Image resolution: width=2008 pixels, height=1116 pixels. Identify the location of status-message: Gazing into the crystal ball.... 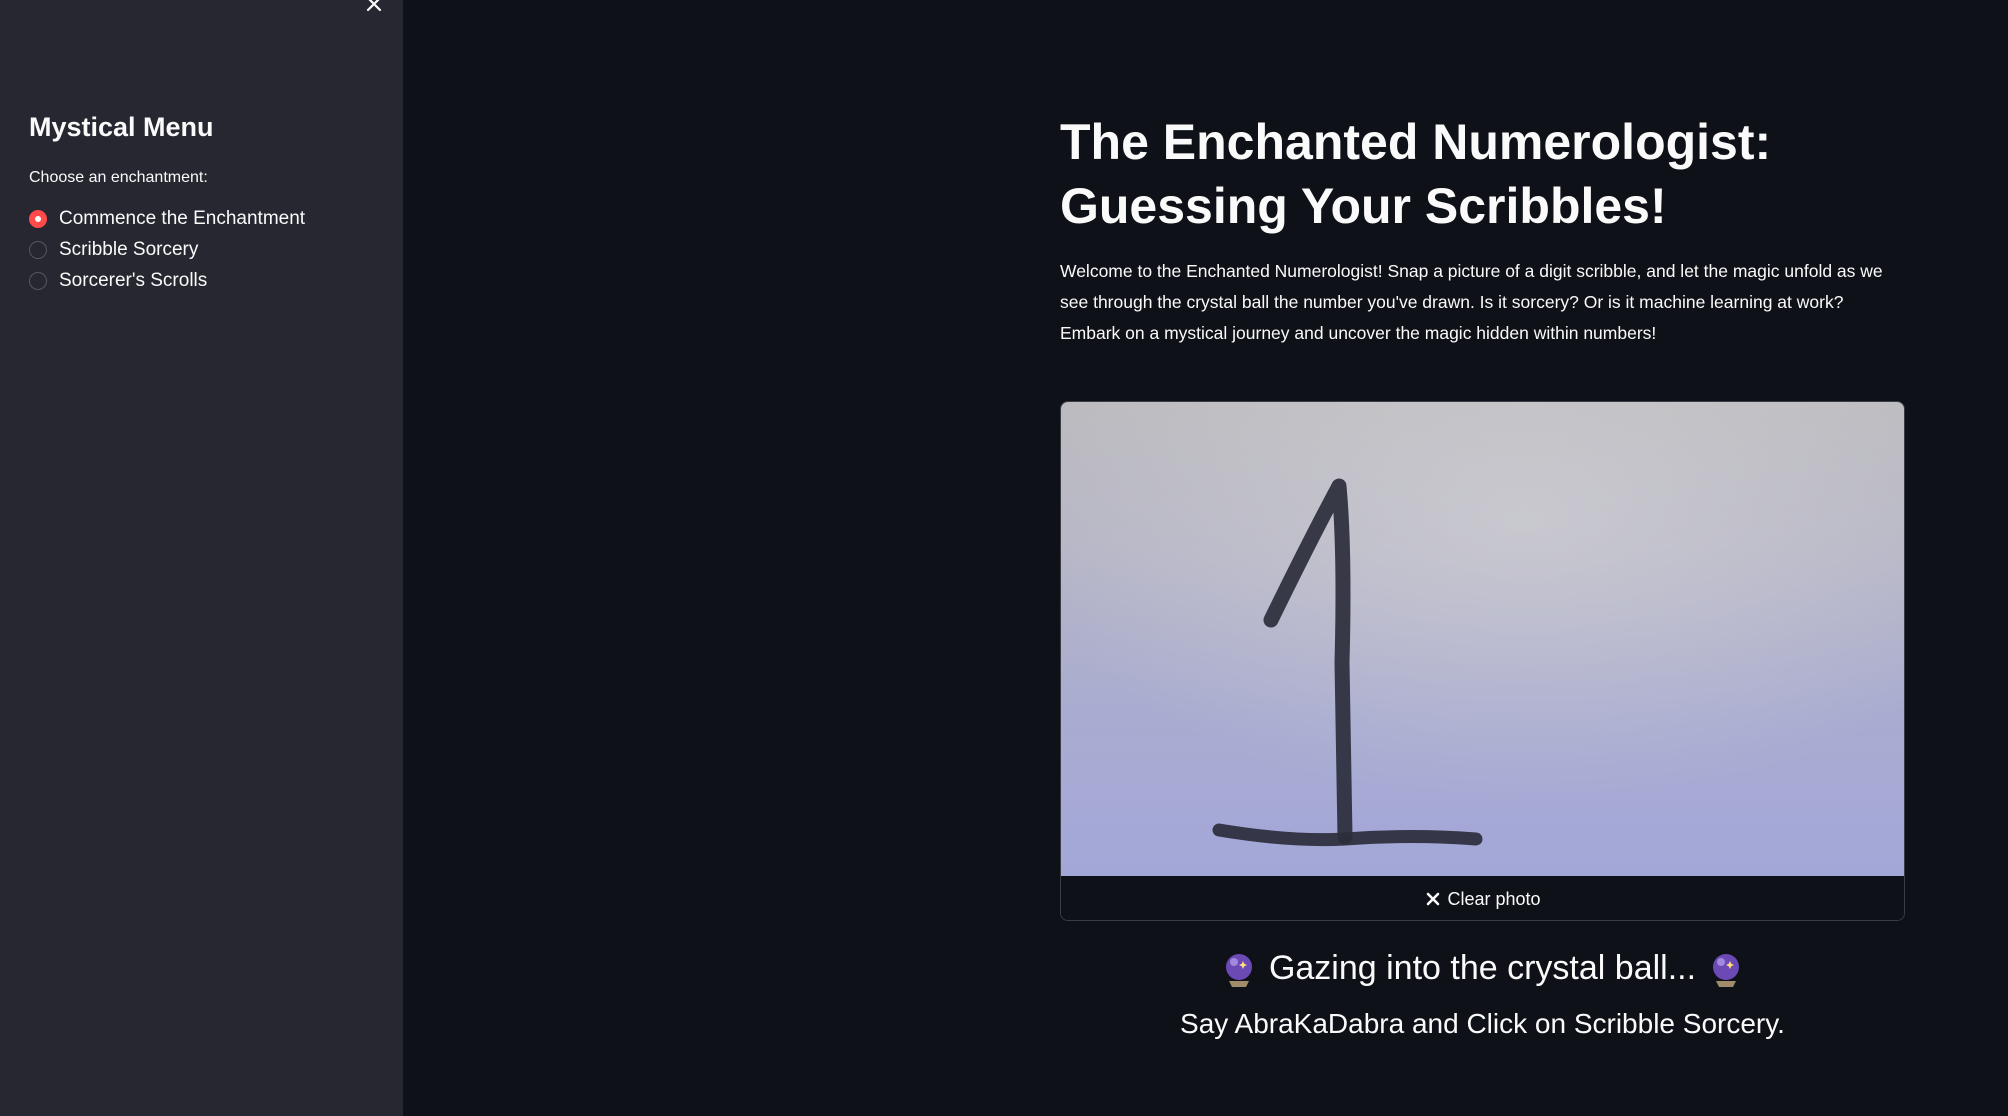
(1482, 968).